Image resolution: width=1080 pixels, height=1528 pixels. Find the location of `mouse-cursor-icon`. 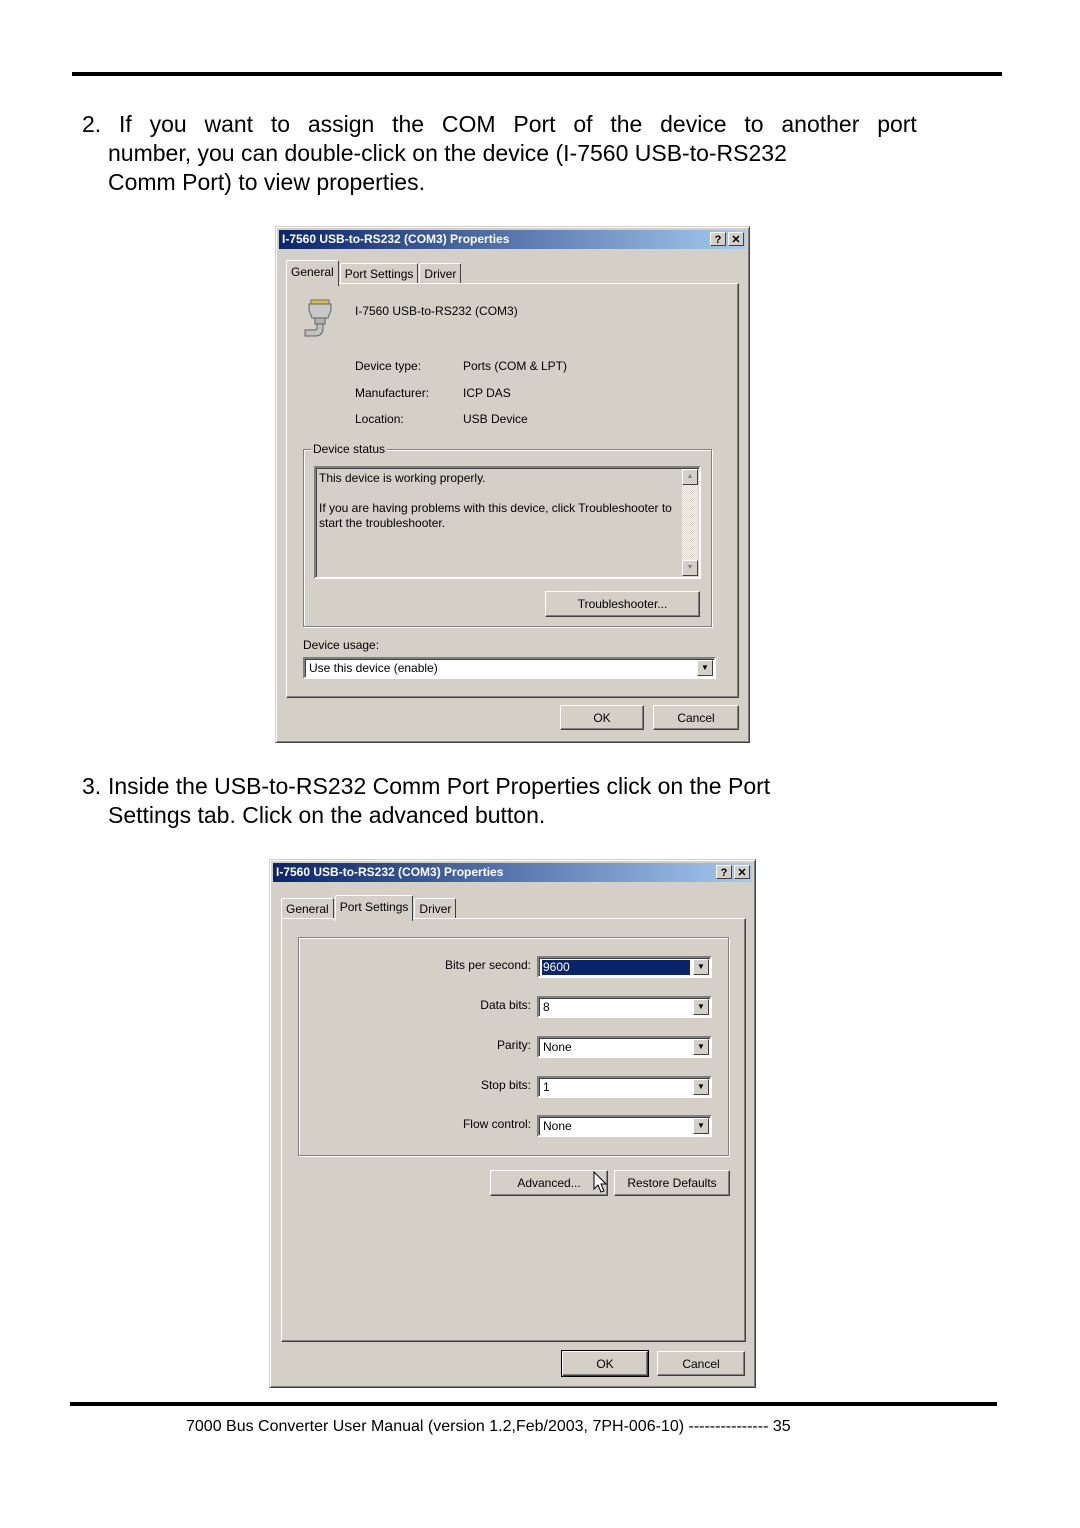

mouse-cursor-icon is located at coordinates (600, 1182).